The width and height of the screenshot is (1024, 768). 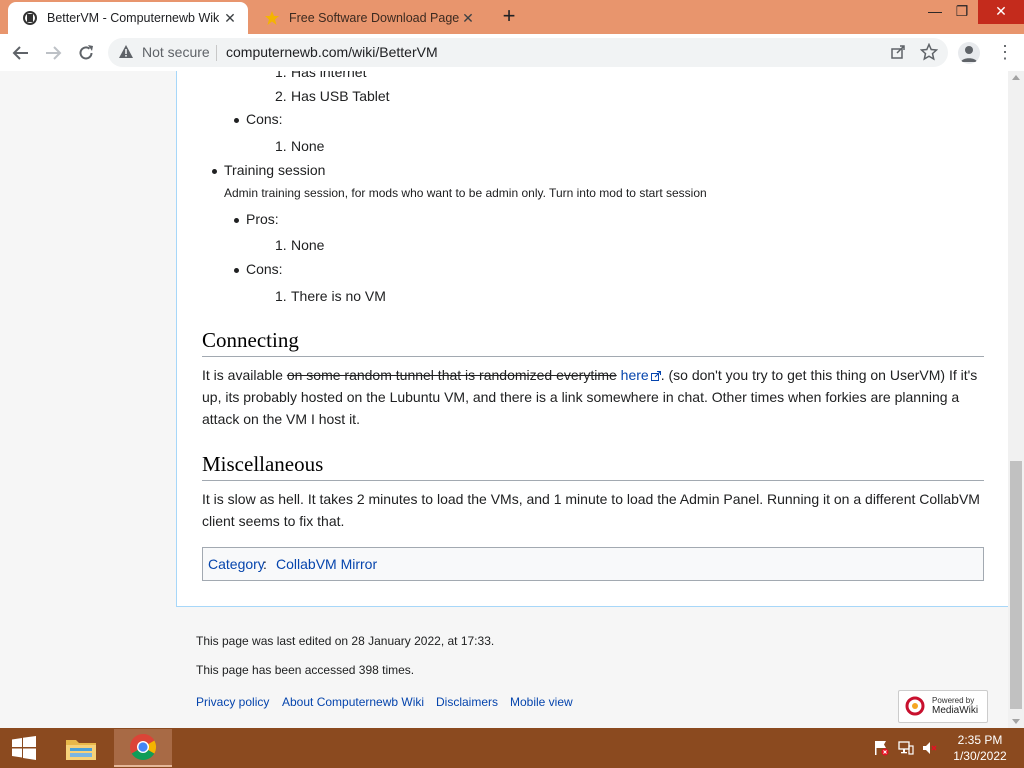 What do you see at coordinates (338, 296) in the screenshot?
I see `list-item: There is no VM` at bounding box center [338, 296].